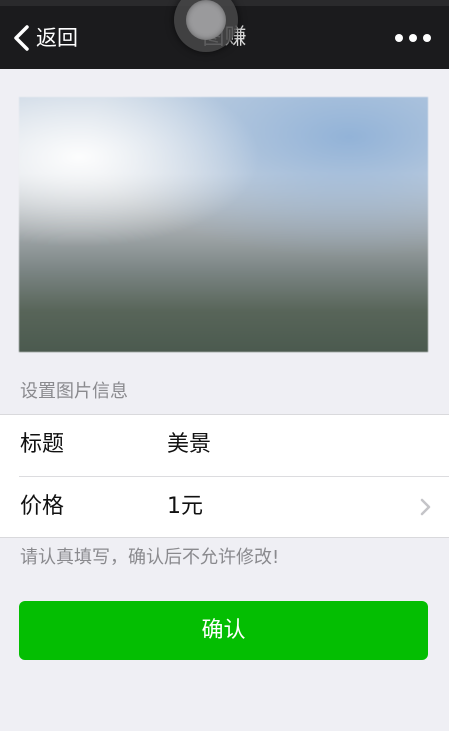 The width and height of the screenshot is (449, 731). Describe the element at coordinates (223, 630) in the screenshot. I see `confirm-button: 确认` at that location.